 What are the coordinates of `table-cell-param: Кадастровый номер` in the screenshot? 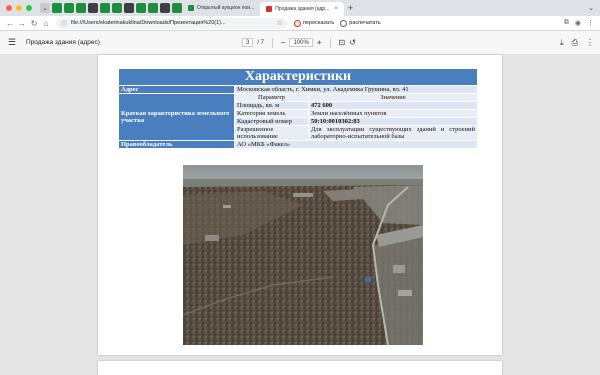 It's located at (271, 121).